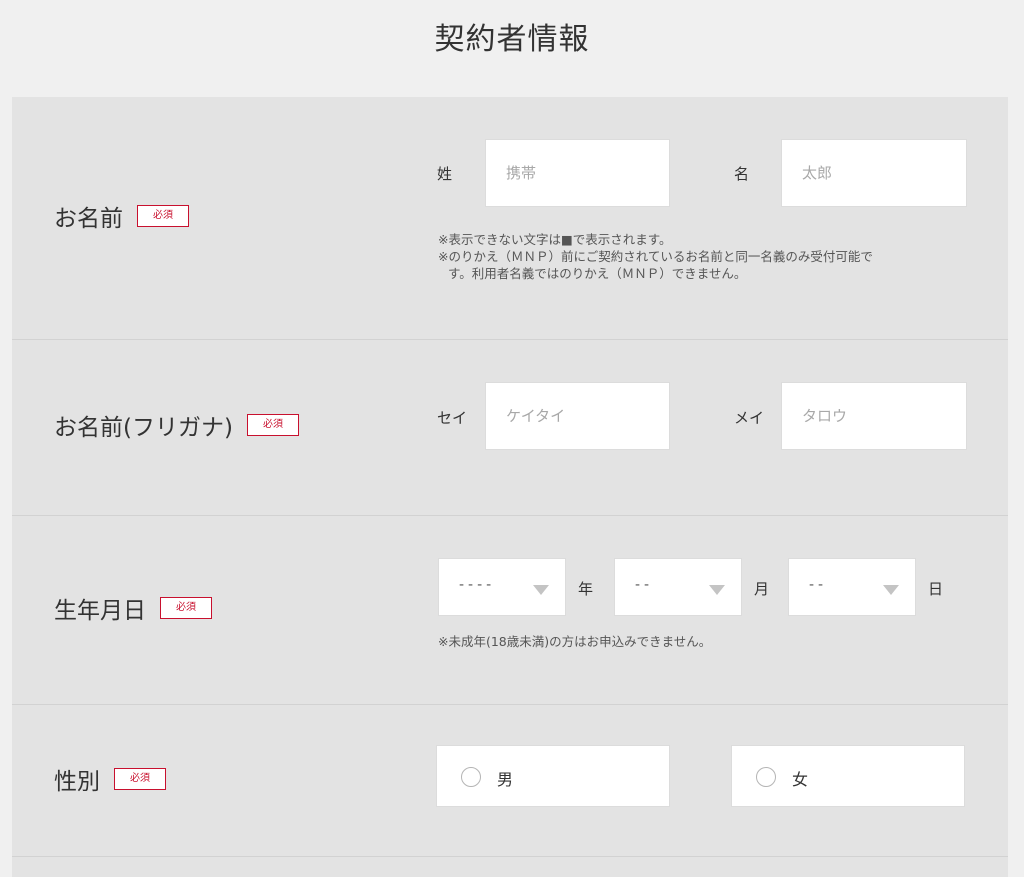 Image resolution: width=1024 pixels, height=877 pixels. I want to click on kana-first-input, so click(874, 416).